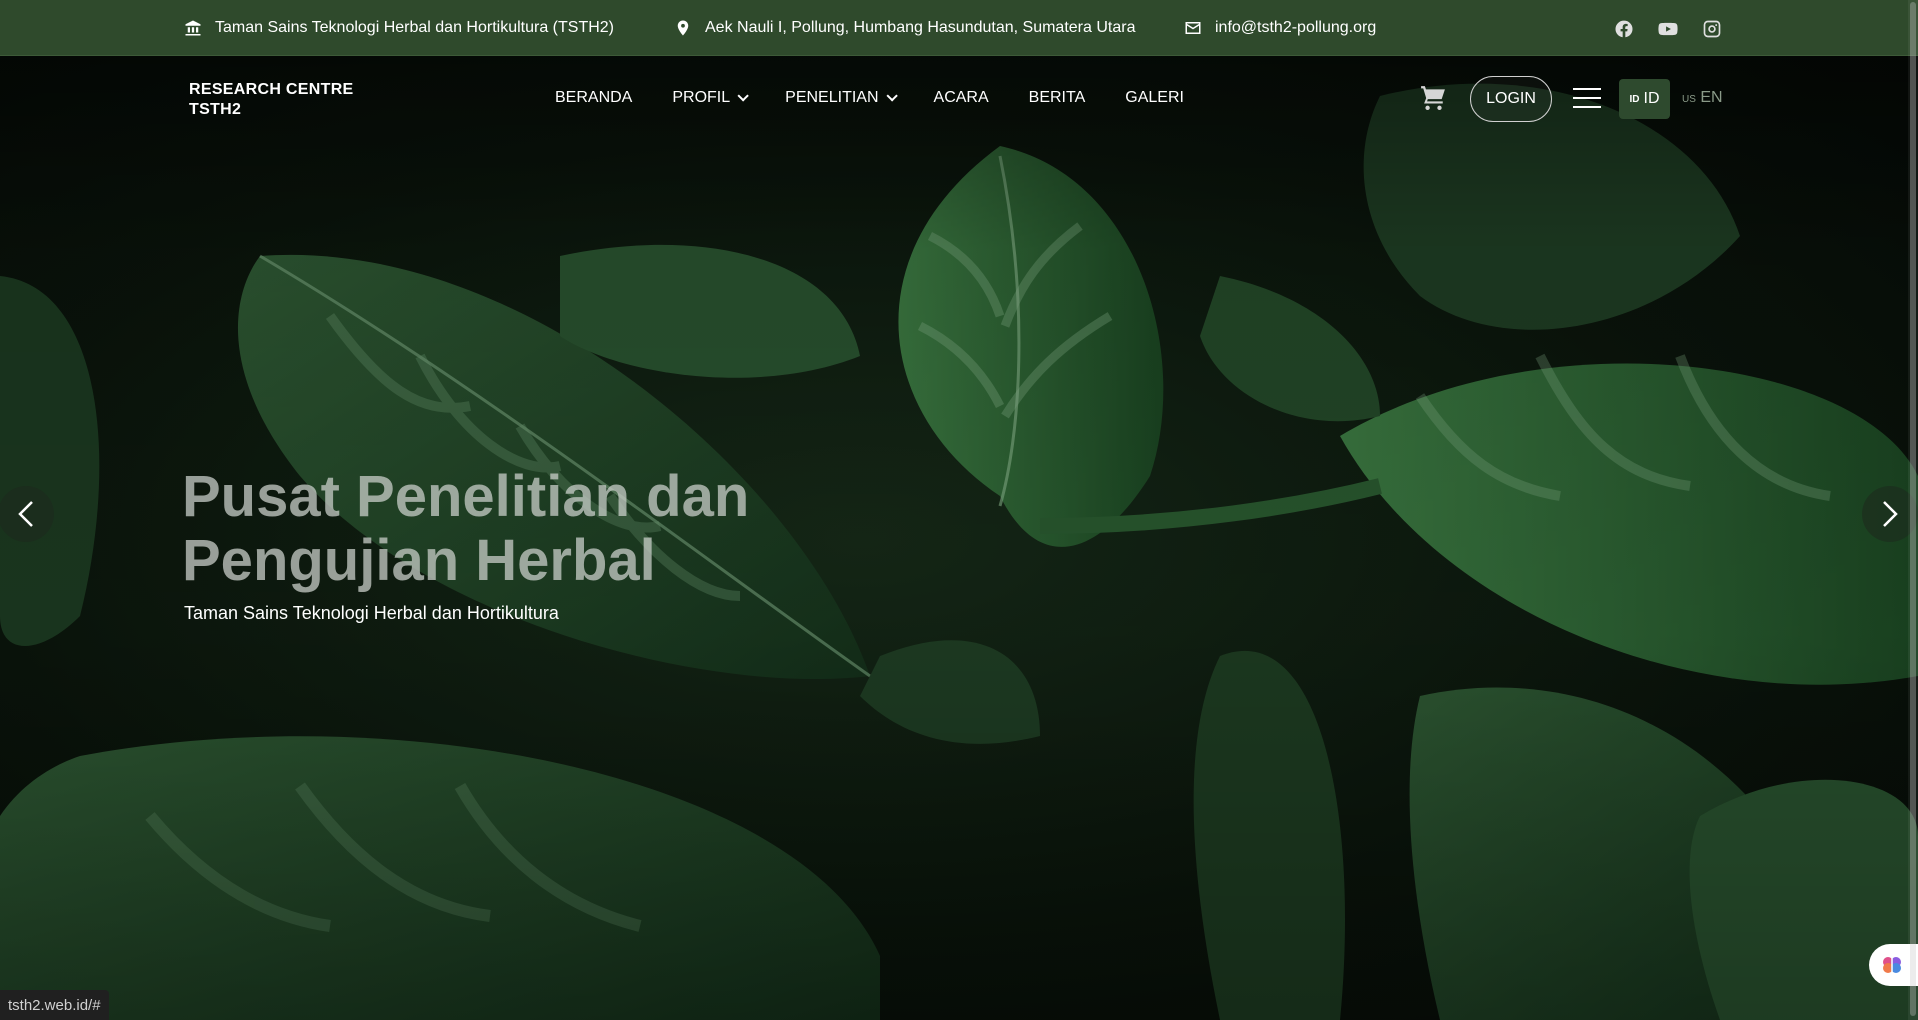 Image resolution: width=1918 pixels, height=1020 pixels. I want to click on nav-item-penelitian: PENELITIAN, so click(841, 98).